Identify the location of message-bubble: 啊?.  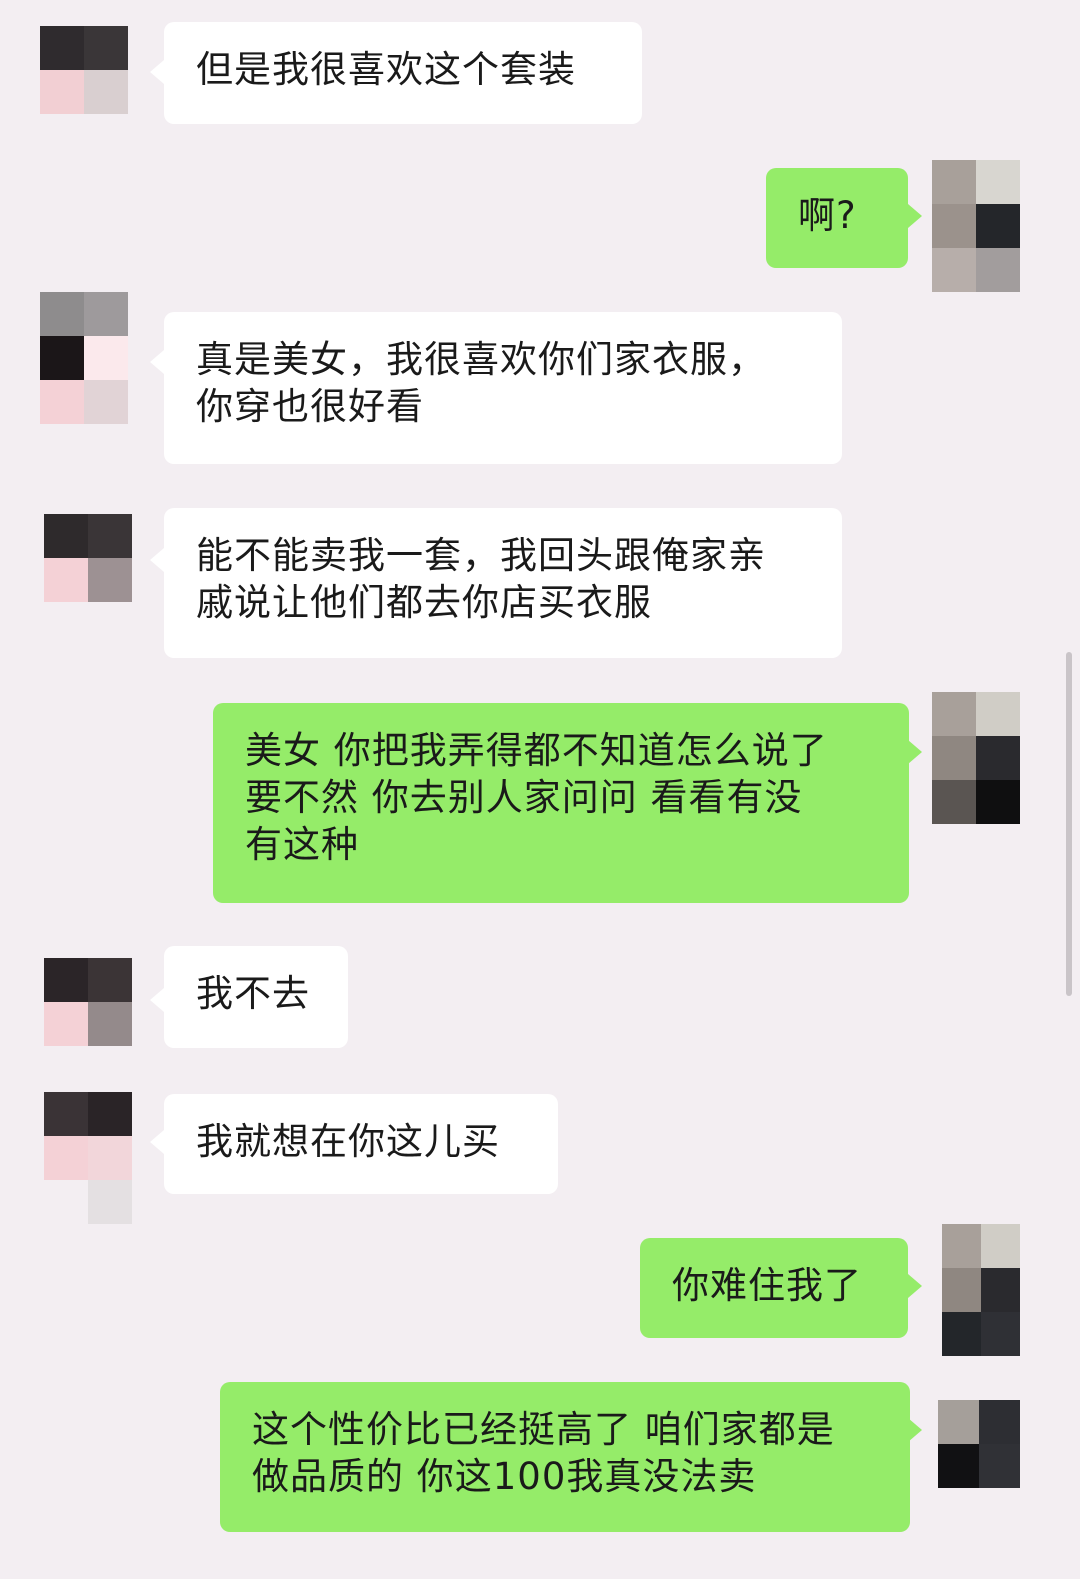
(837, 218).